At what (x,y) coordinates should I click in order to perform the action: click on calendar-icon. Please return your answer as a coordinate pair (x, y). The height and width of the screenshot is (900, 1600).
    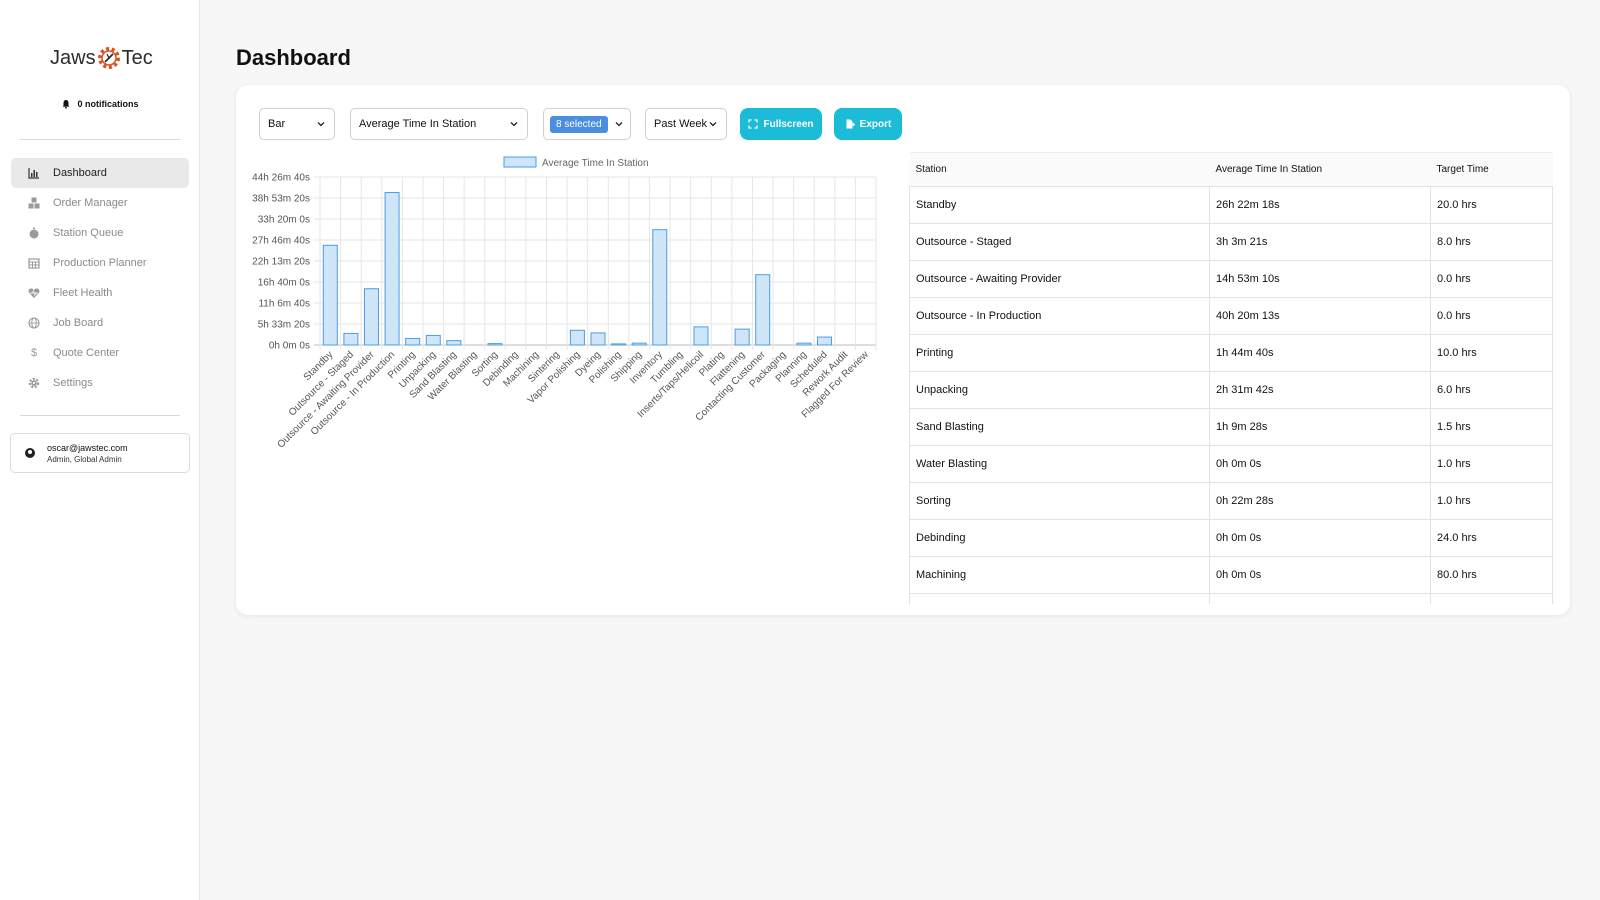
    Looking at the image, I should click on (34, 263).